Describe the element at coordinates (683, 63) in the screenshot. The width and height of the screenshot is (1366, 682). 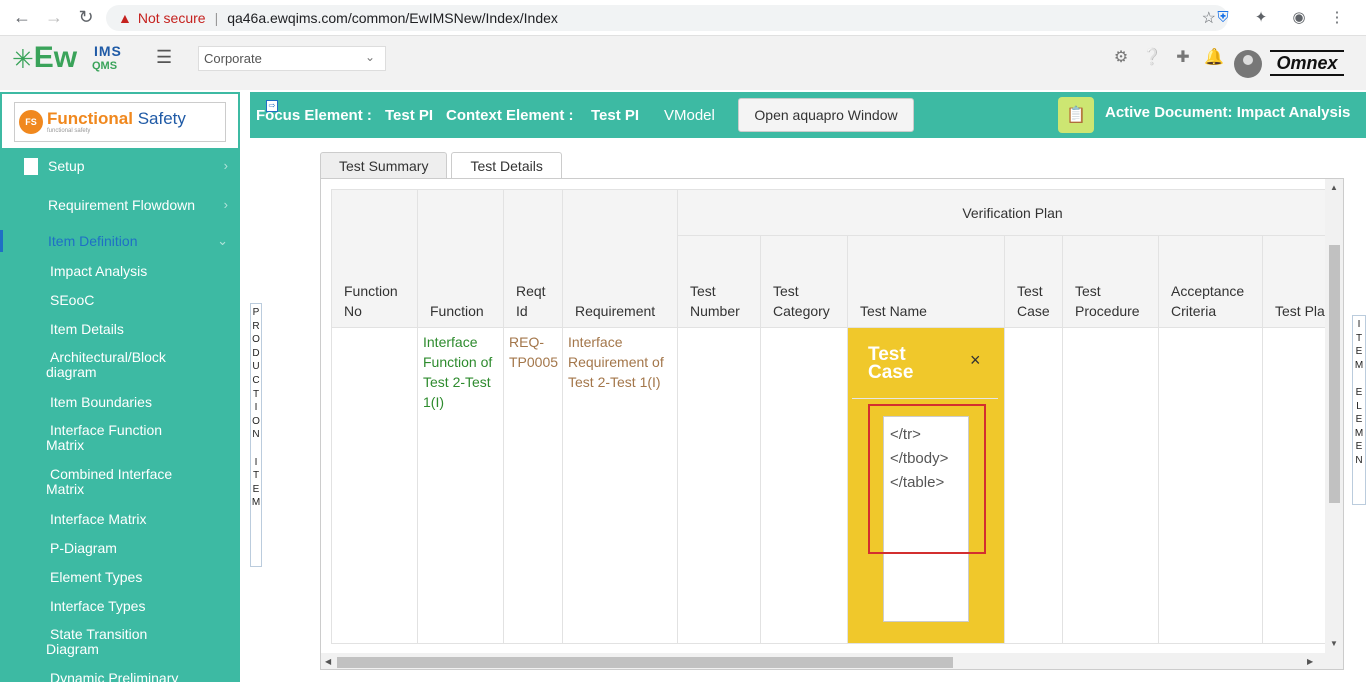
I see `app-header: ✳ Ew IMS QMS ☰ Corporate ⌄ ⚙ ❔ ✚ 🔔 Omnex` at that location.